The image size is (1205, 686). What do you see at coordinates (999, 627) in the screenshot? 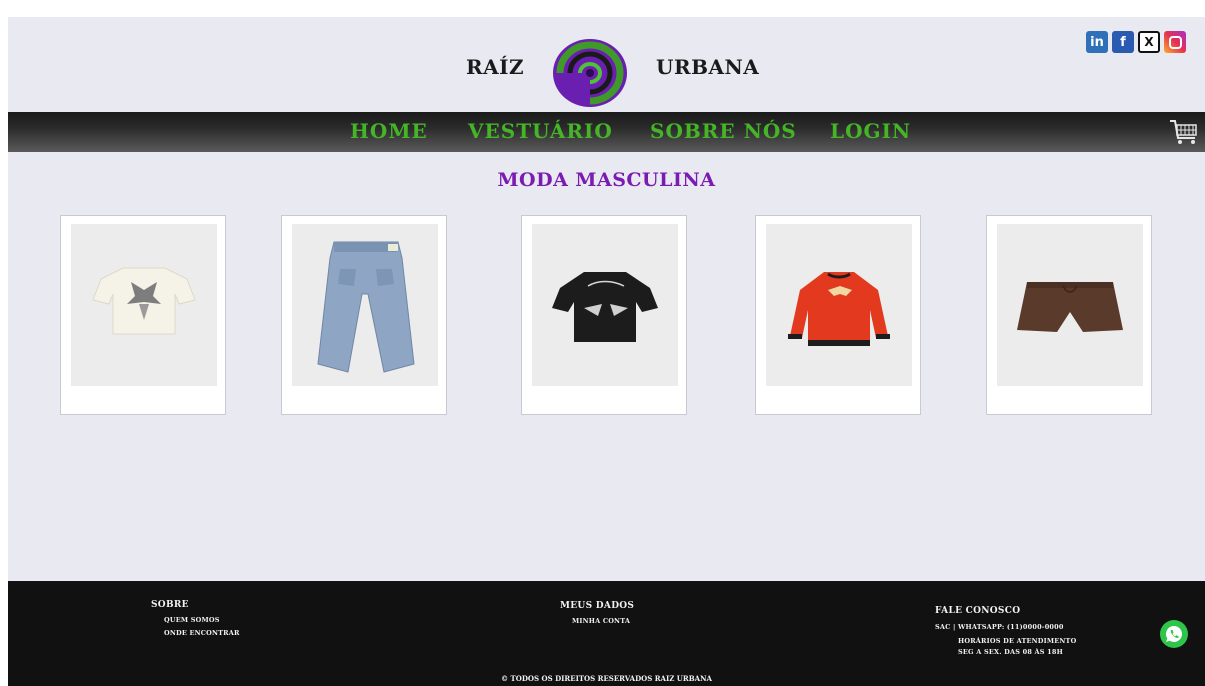
I see `footer-sac-text: SAC | WHATSAPP: (11)0000-0000` at bounding box center [999, 627].